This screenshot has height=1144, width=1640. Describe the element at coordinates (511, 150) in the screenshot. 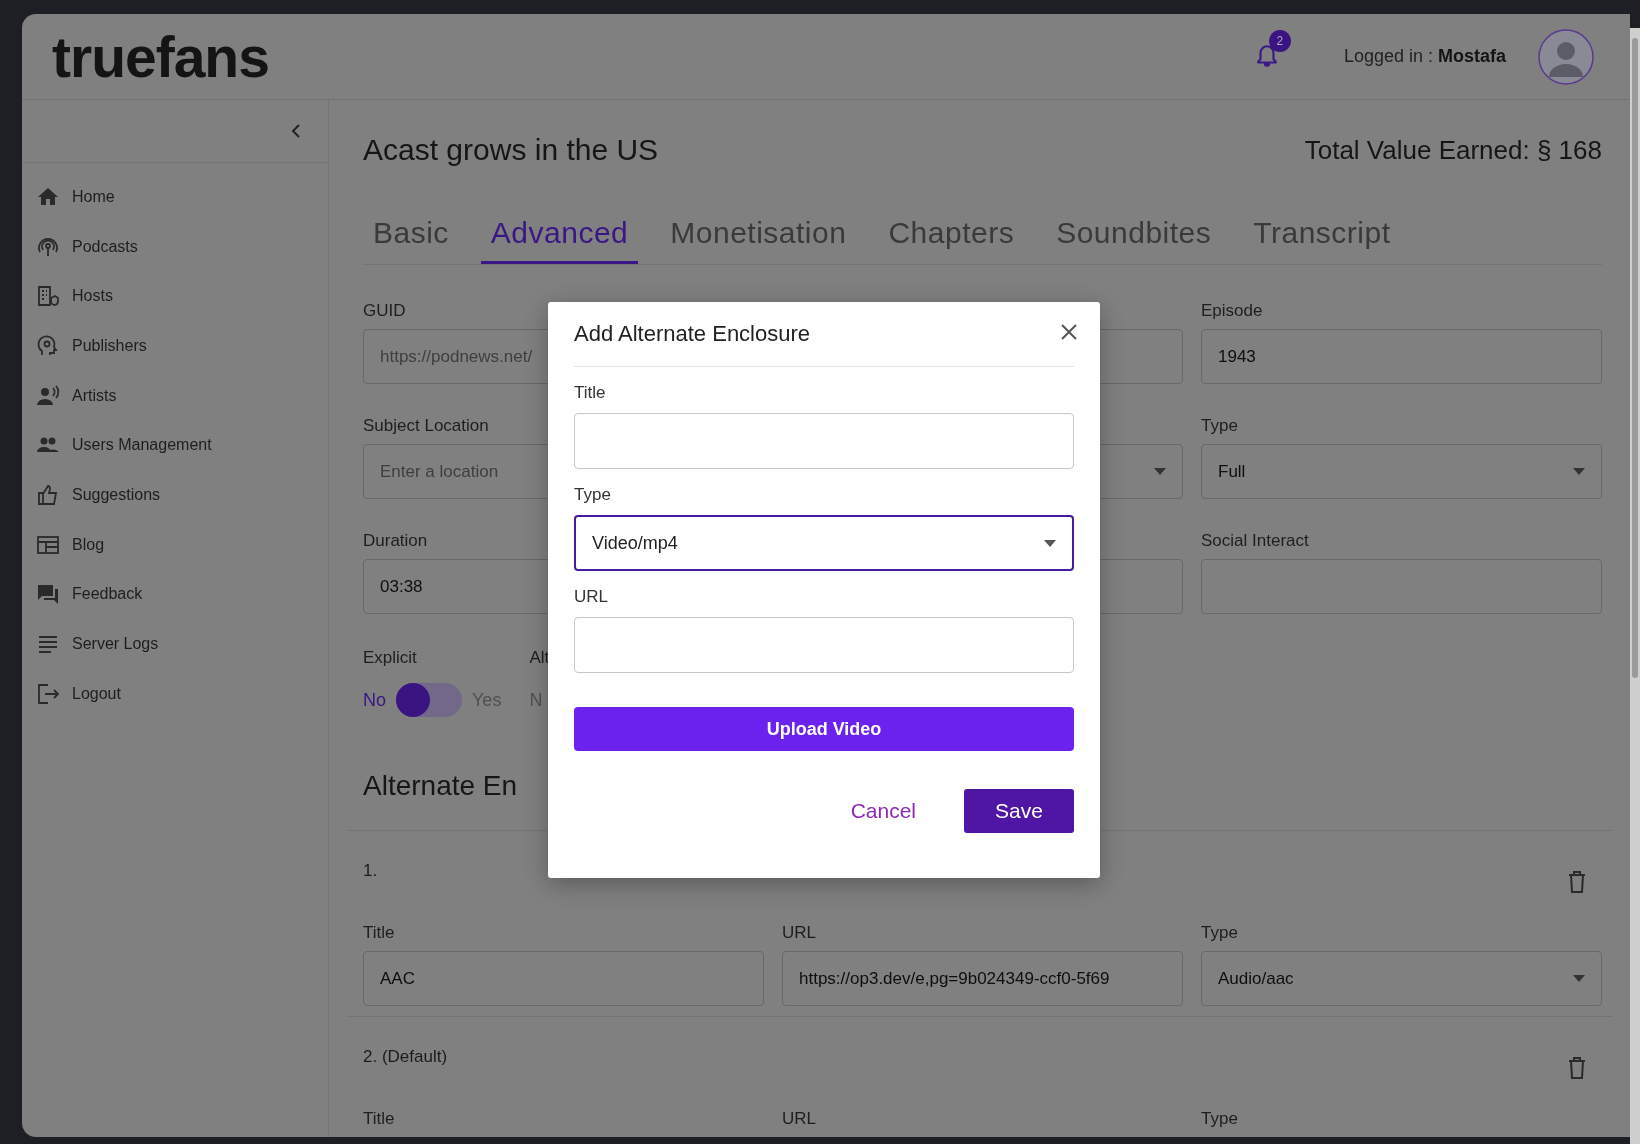

I see `page-title: Acast grows in the US` at that location.